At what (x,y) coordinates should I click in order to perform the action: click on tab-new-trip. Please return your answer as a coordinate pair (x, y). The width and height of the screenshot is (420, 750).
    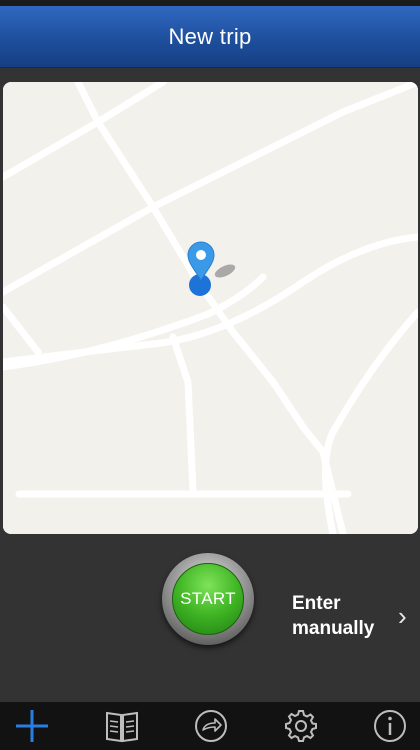
    Looking at the image, I should click on (32, 726).